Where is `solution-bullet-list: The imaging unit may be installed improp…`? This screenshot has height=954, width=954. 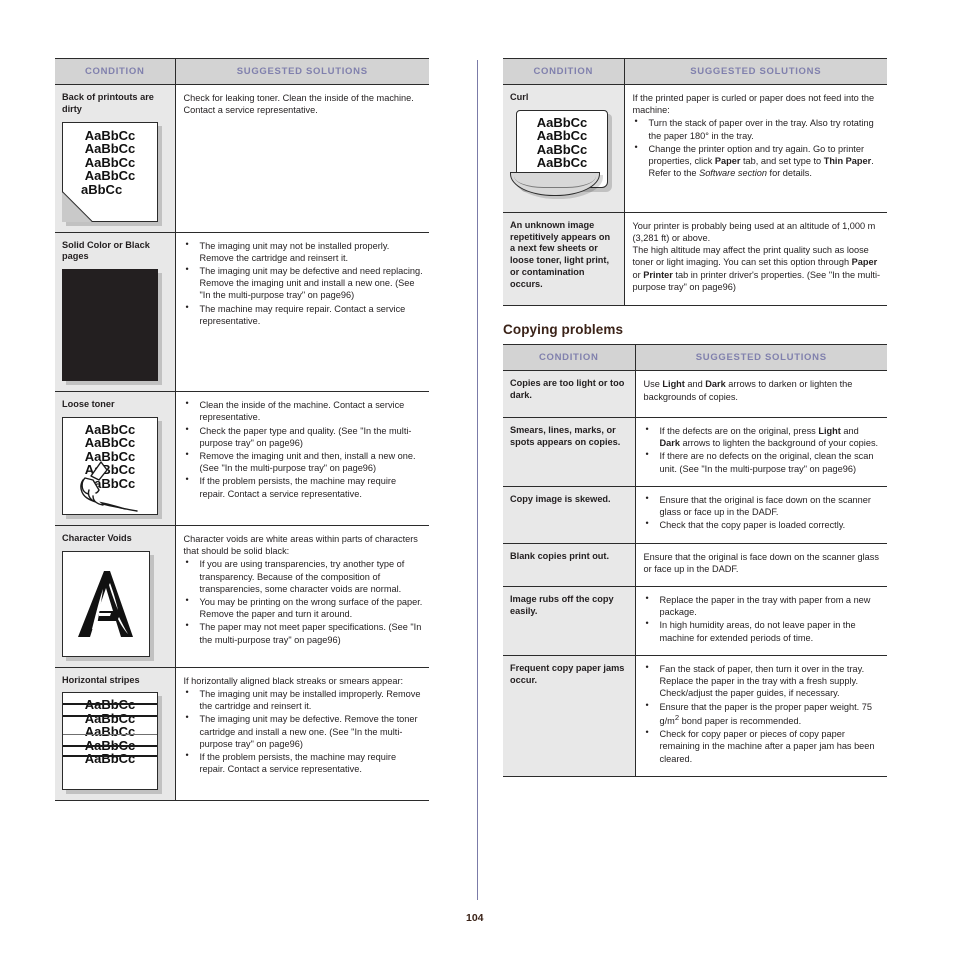
solution-bullet-list: The imaging unit may be installed improp… is located at coordinates (304, 731).